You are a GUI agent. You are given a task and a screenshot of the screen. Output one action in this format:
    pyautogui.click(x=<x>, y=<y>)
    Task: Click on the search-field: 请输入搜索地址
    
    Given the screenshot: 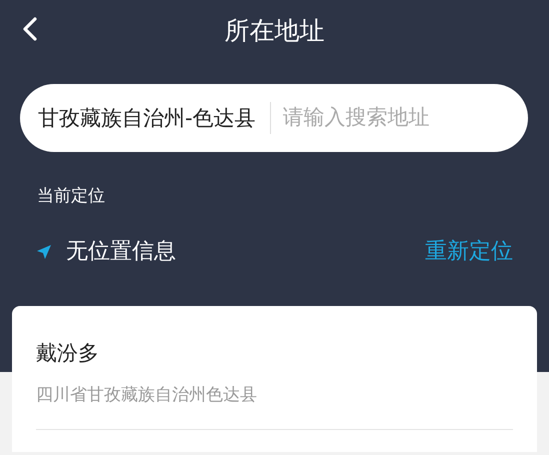 What is the action you would take?
    pyautogui.click(x=390, y=118)
    